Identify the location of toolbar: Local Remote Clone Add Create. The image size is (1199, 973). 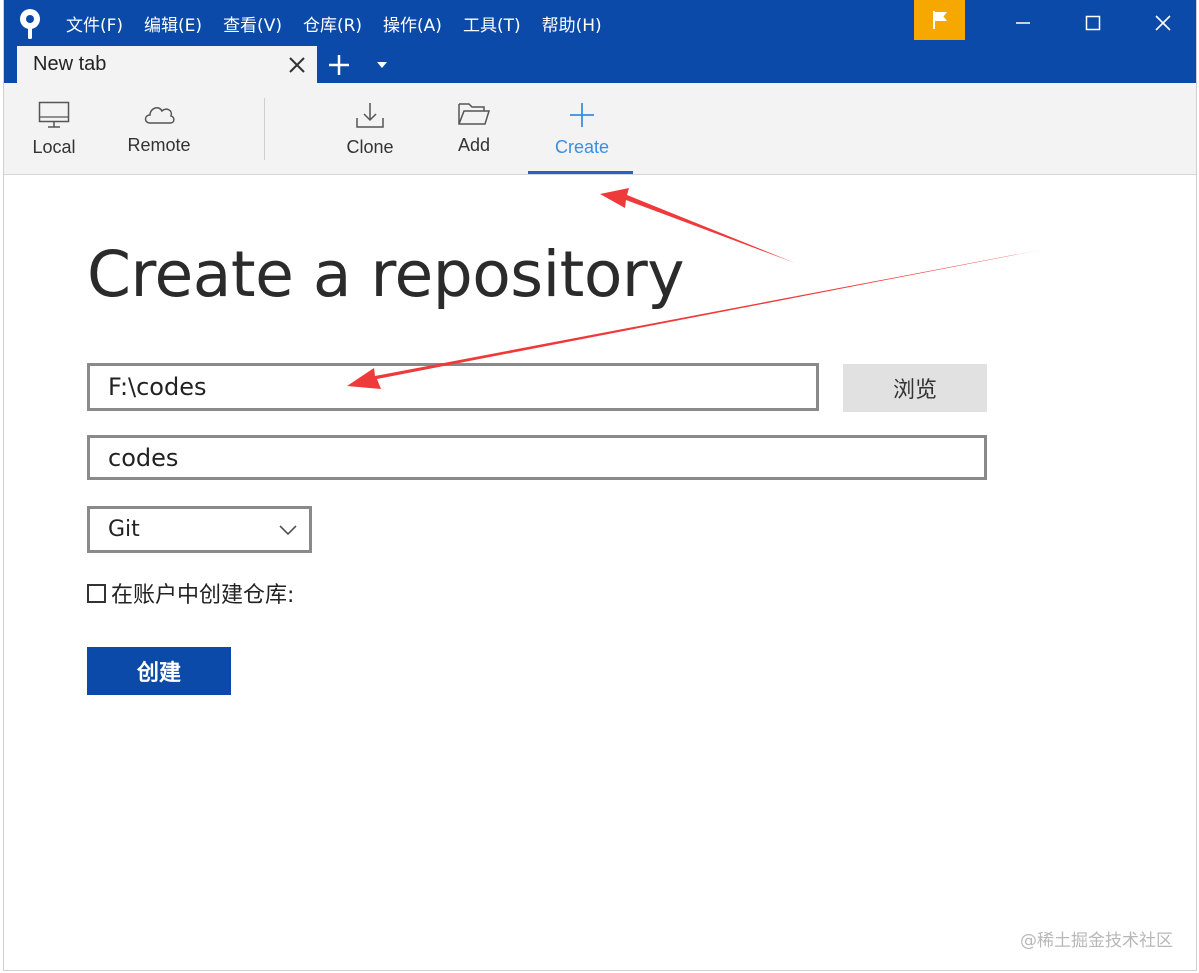
(600, 129).